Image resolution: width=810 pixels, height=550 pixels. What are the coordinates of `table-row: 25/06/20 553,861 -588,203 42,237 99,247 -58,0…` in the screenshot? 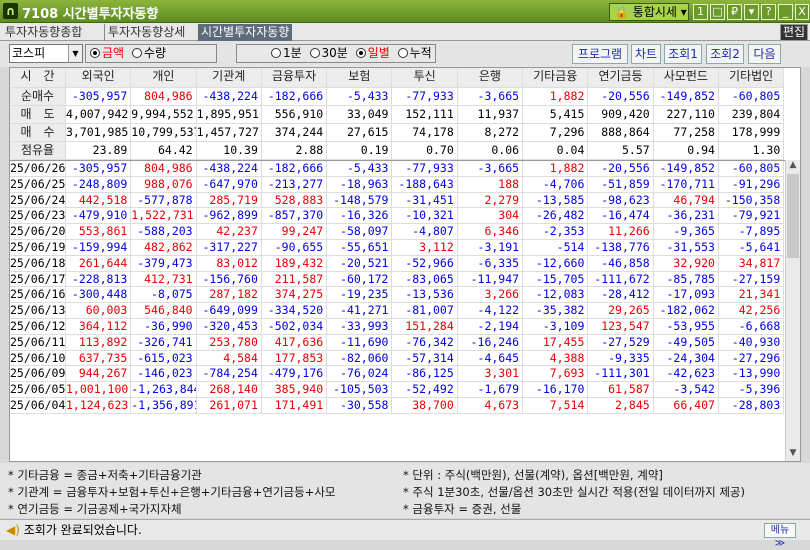 It's located at (397, 232).